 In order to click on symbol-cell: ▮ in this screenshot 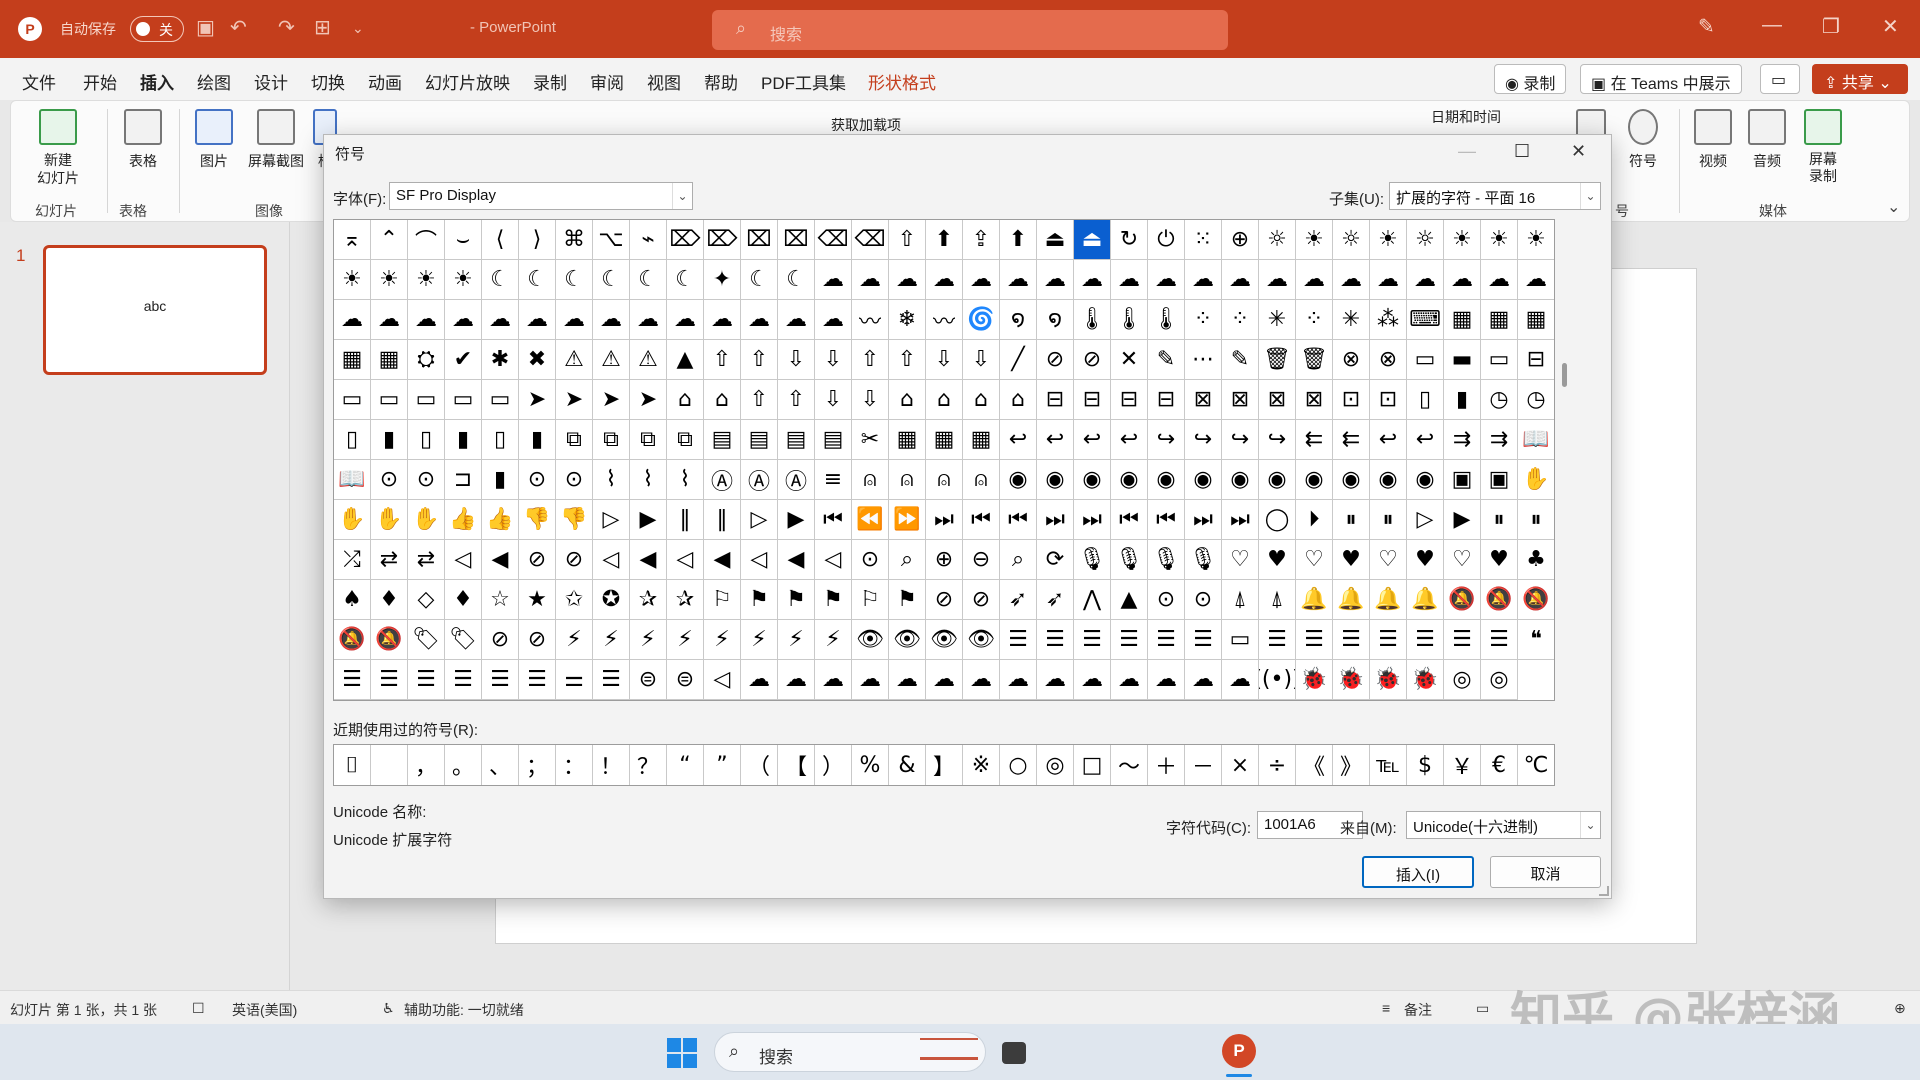, I will do `click(463, 440)`.